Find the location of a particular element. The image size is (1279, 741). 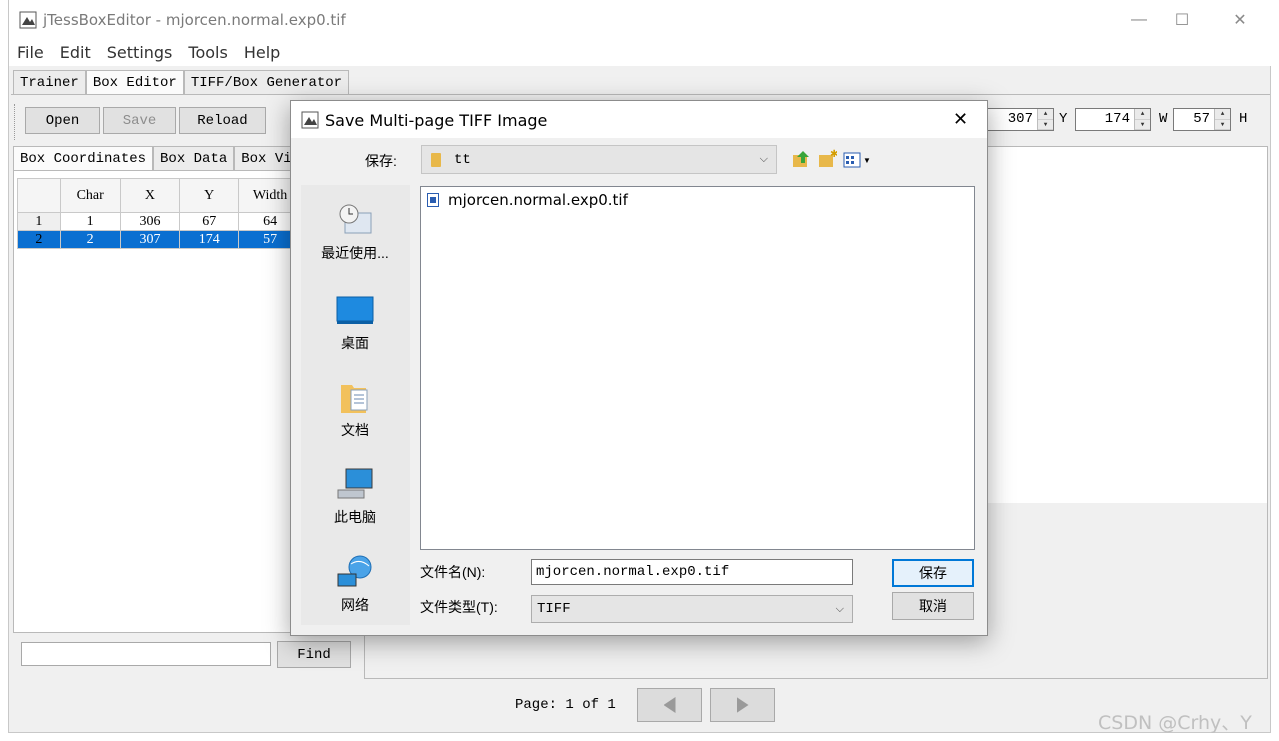

column-header-char: Char is located at coordinates (90, 195).